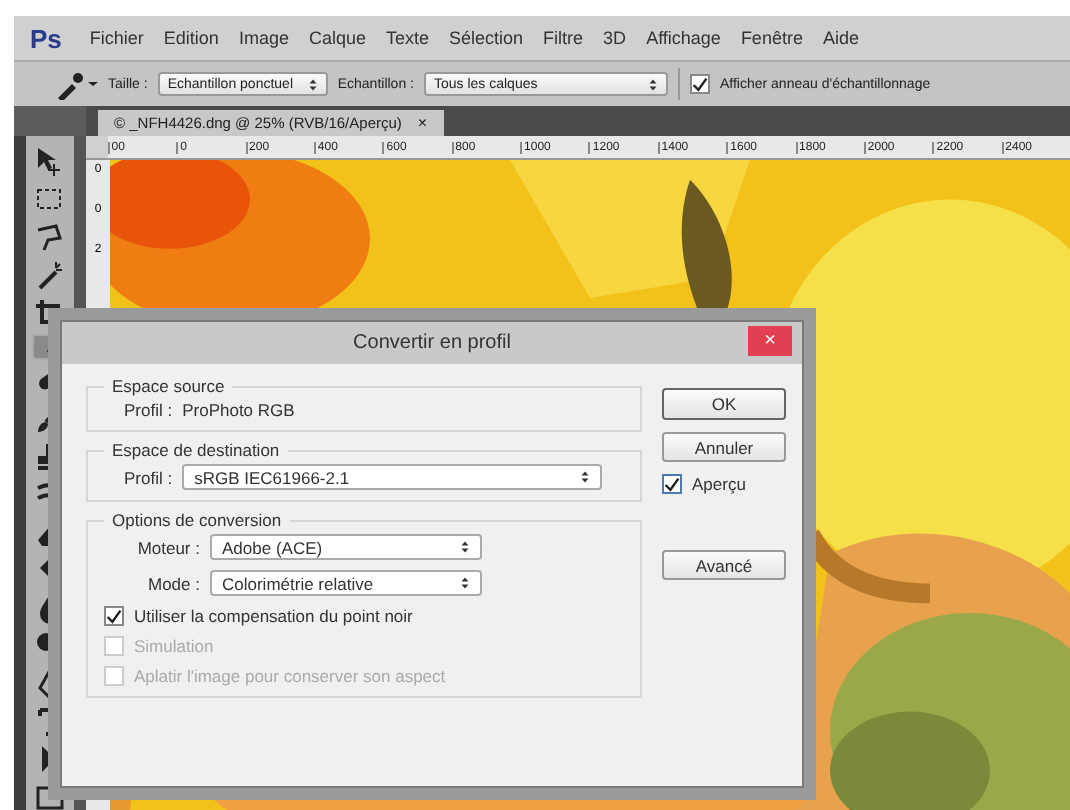 This screenshot has width=1070, height=810. What do you see at coordinates (197, 520) in the screenshot?
I see `group-title: Options de conversion` at bounding box center [197, 520].